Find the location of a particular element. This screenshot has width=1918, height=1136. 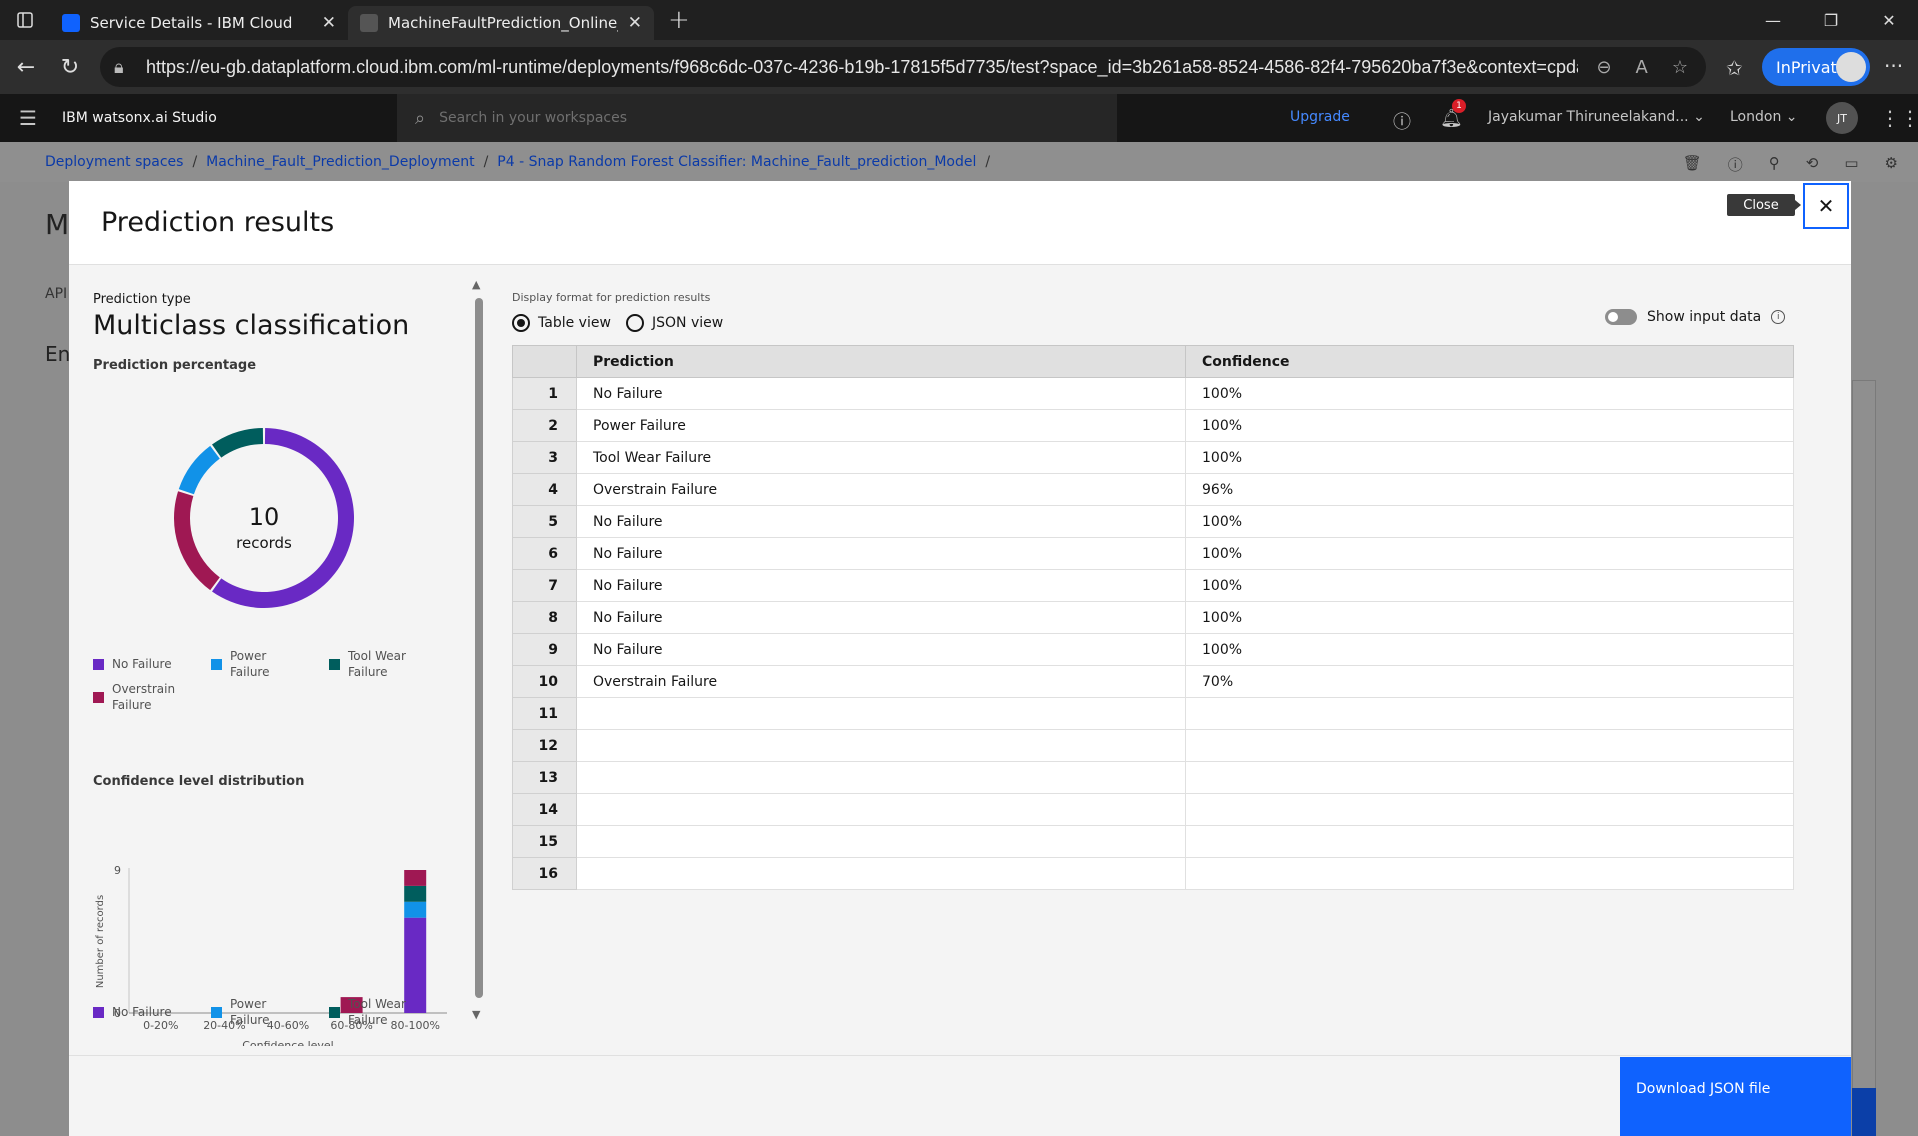

prediction-cell: No Failure is located at coordinates (881, 521).